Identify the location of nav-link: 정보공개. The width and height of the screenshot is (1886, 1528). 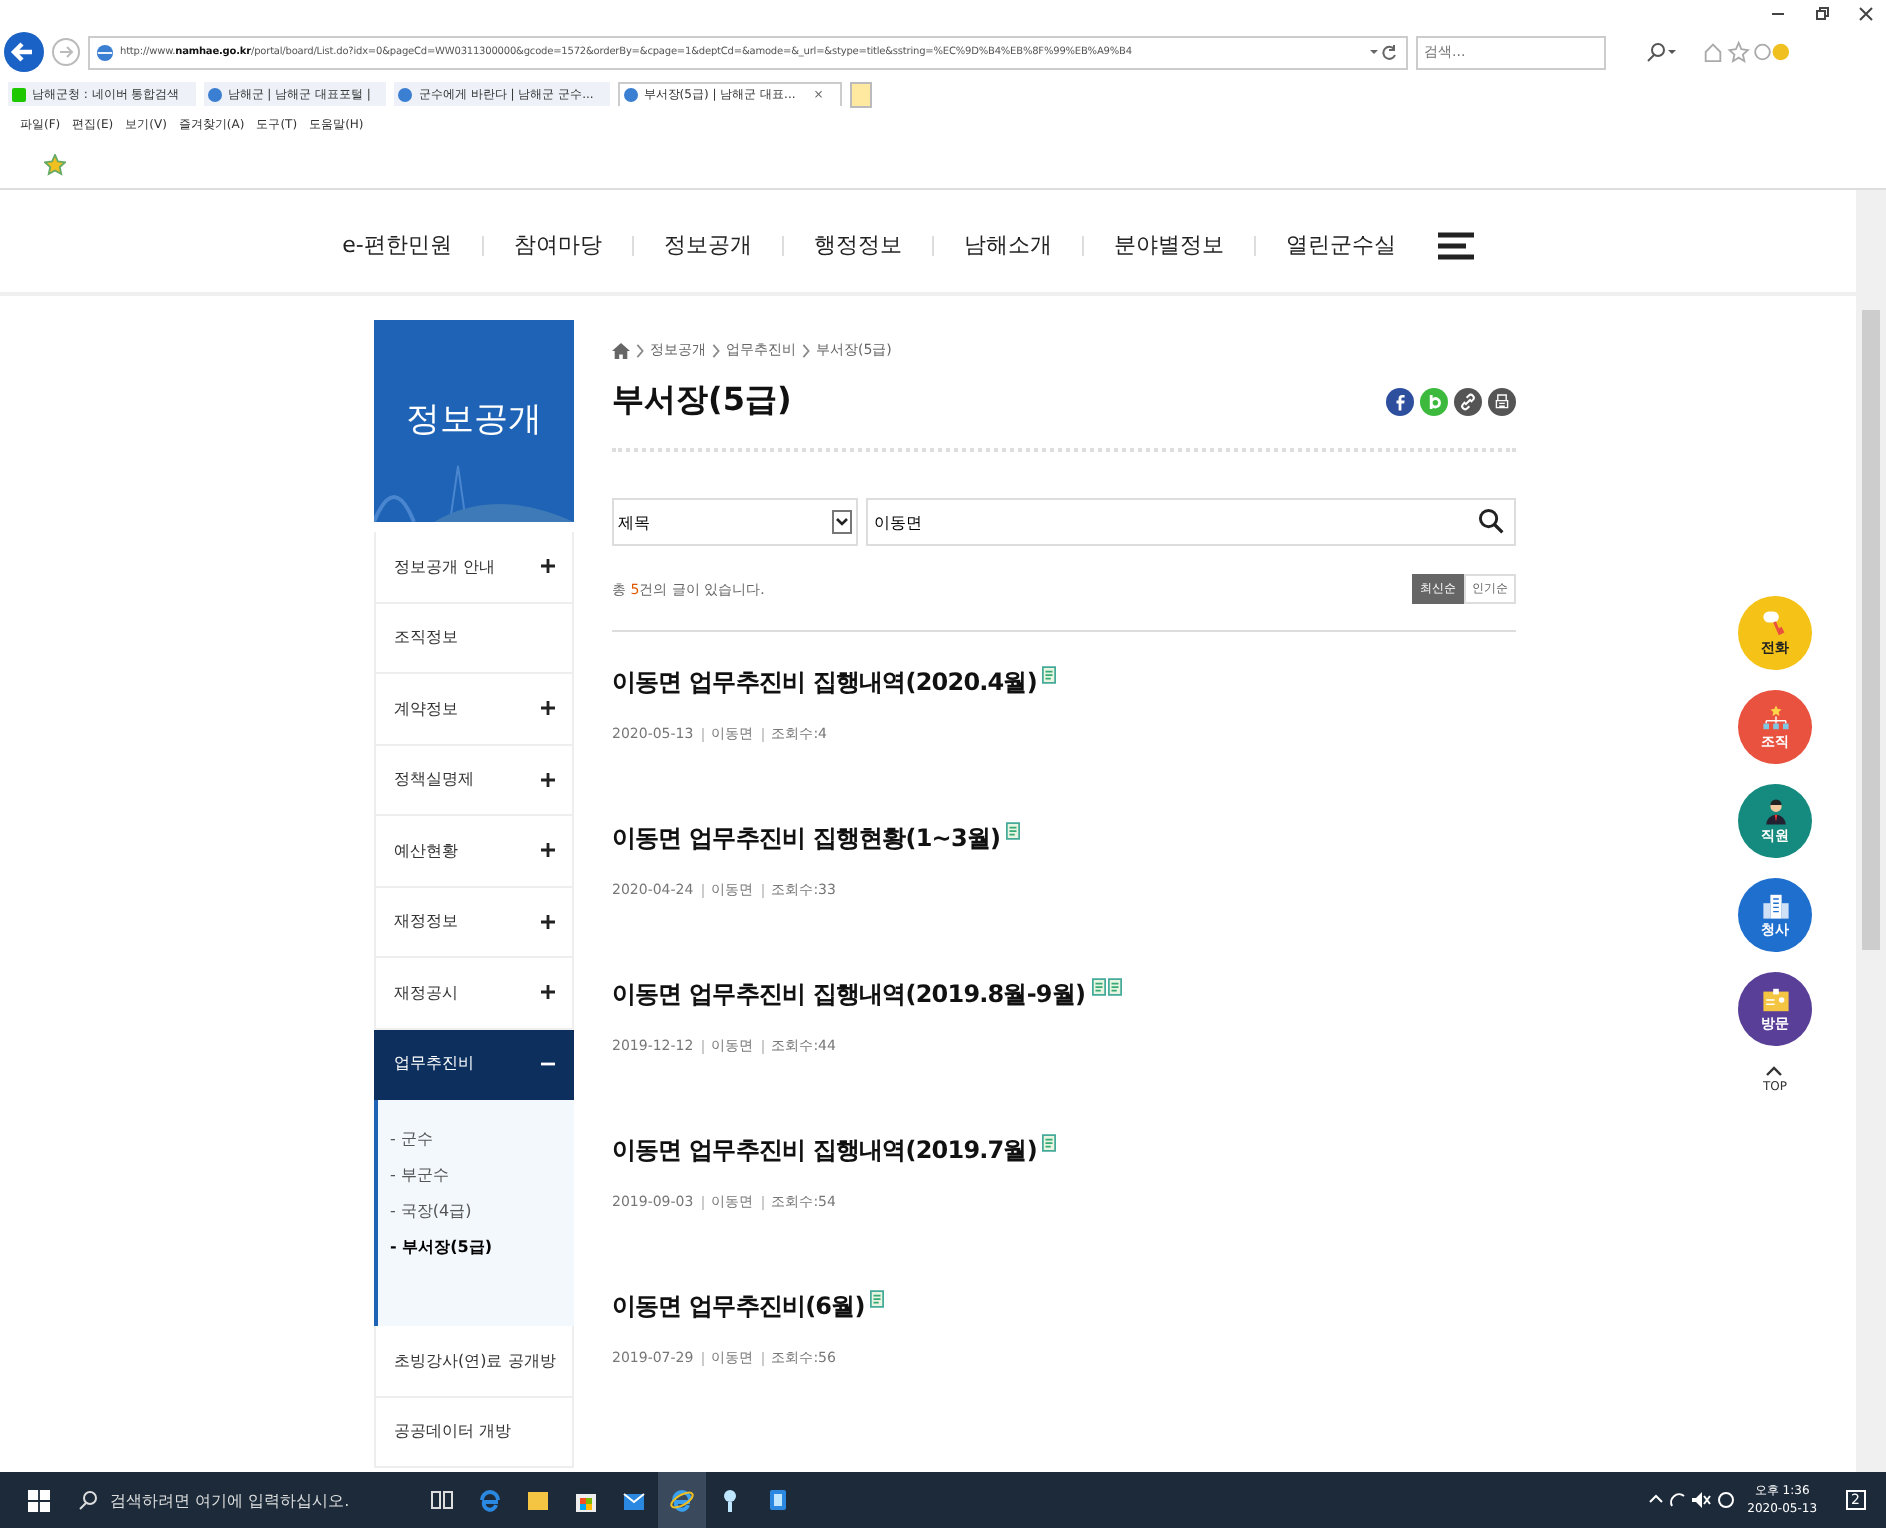
(707, 245).